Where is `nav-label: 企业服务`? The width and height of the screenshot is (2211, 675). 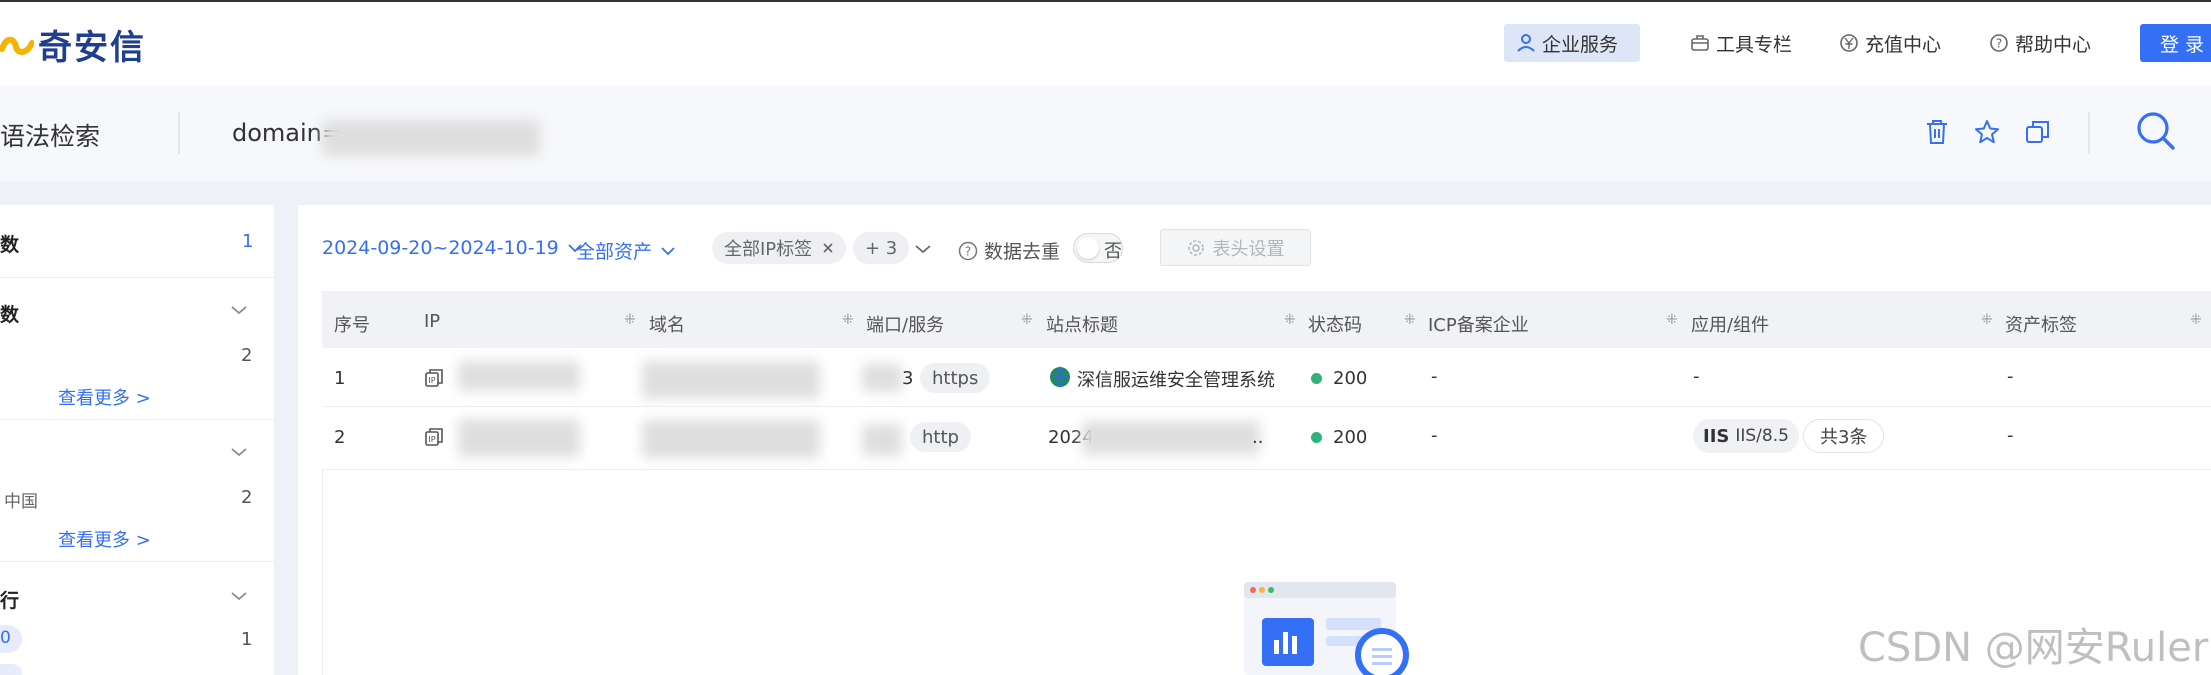 nav-label: 企业服务 is located at coordinates (1580, 44).